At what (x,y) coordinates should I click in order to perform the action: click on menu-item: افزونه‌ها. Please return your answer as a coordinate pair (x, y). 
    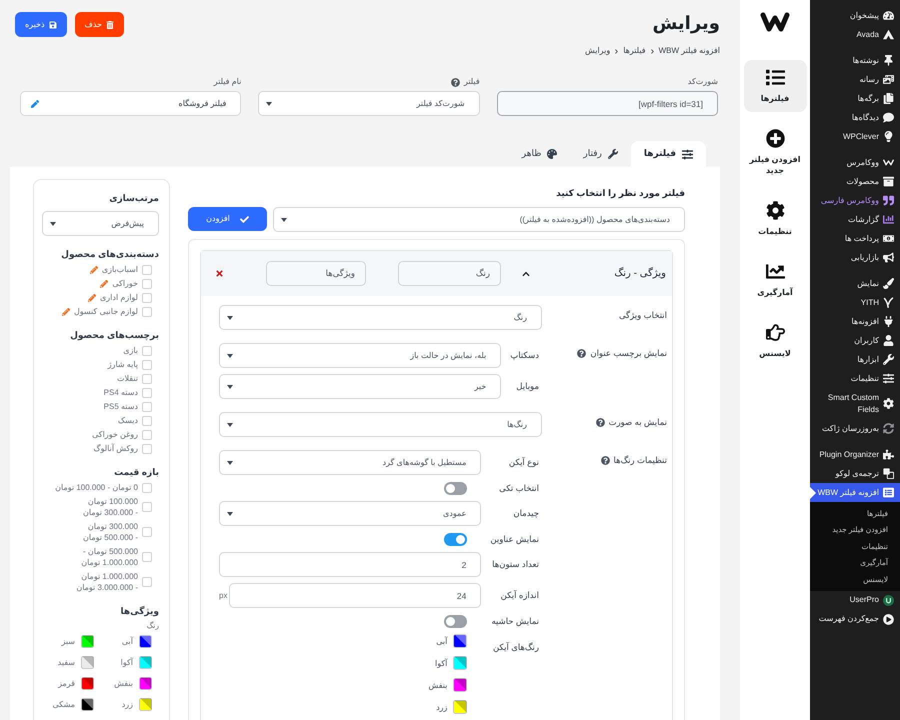
    Looking at the image, I should click on (855, 321).